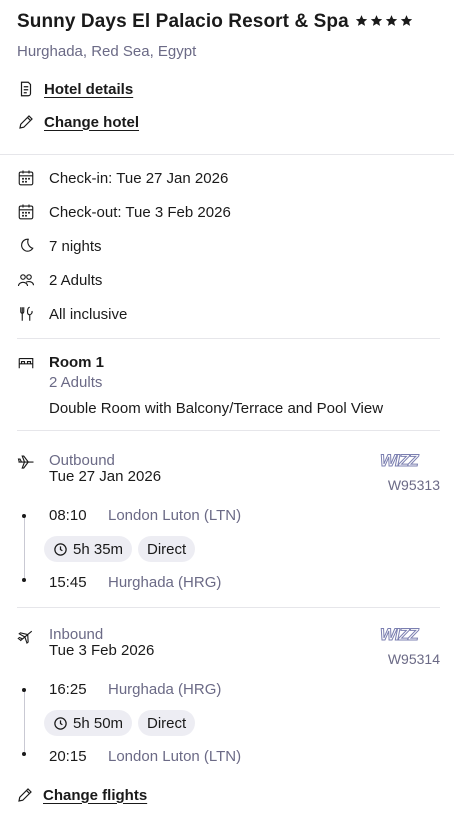  What do you see at coordinates (98, 549) in the screenshot?
I see `duration-text: 5h 35m` at bounding box center [98, 549].